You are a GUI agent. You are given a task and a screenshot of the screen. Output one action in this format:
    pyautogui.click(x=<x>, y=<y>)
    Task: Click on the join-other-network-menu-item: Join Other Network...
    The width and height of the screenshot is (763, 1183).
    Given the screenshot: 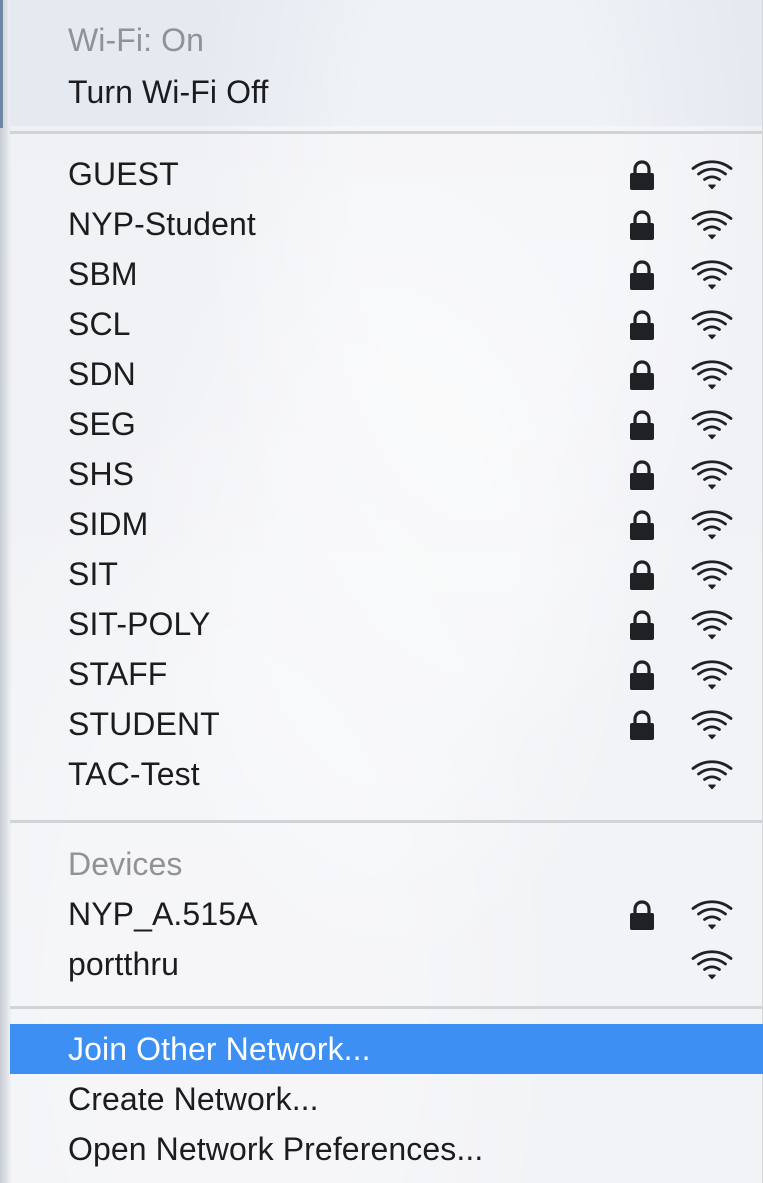 What is the action you would take?
    pyautogui.click(x=386, y=1049)
    